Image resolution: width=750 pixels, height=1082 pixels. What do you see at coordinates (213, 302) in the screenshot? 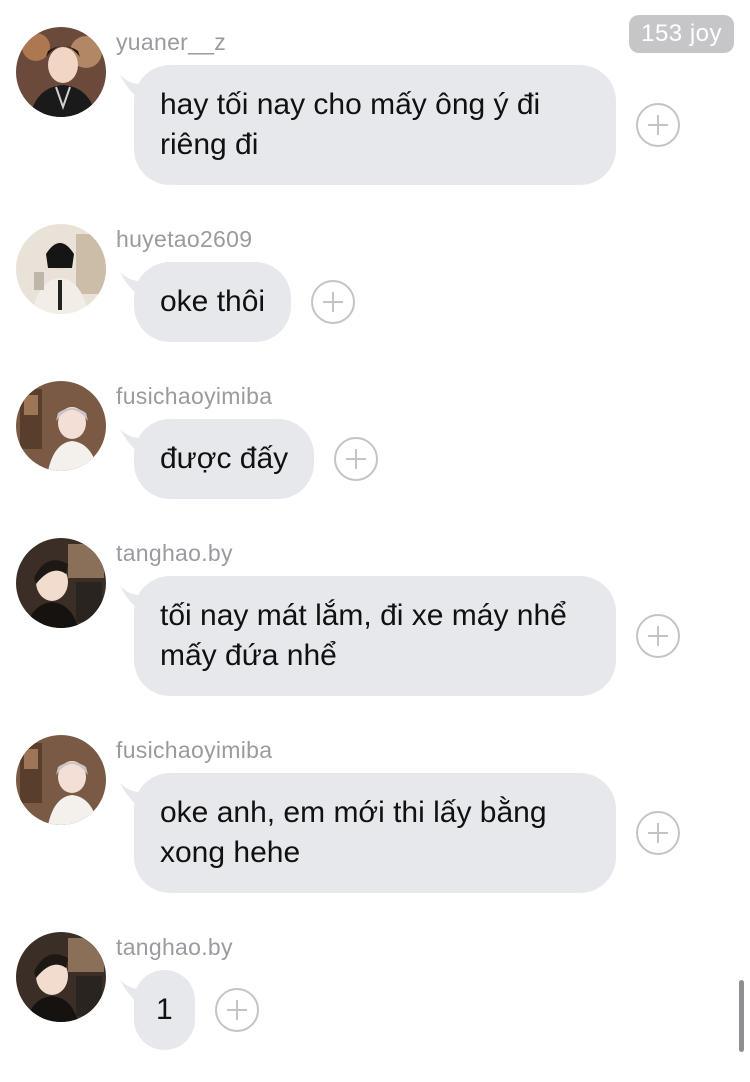
I see `message-bubble: oke thôi` at bounding box center [213, 302].